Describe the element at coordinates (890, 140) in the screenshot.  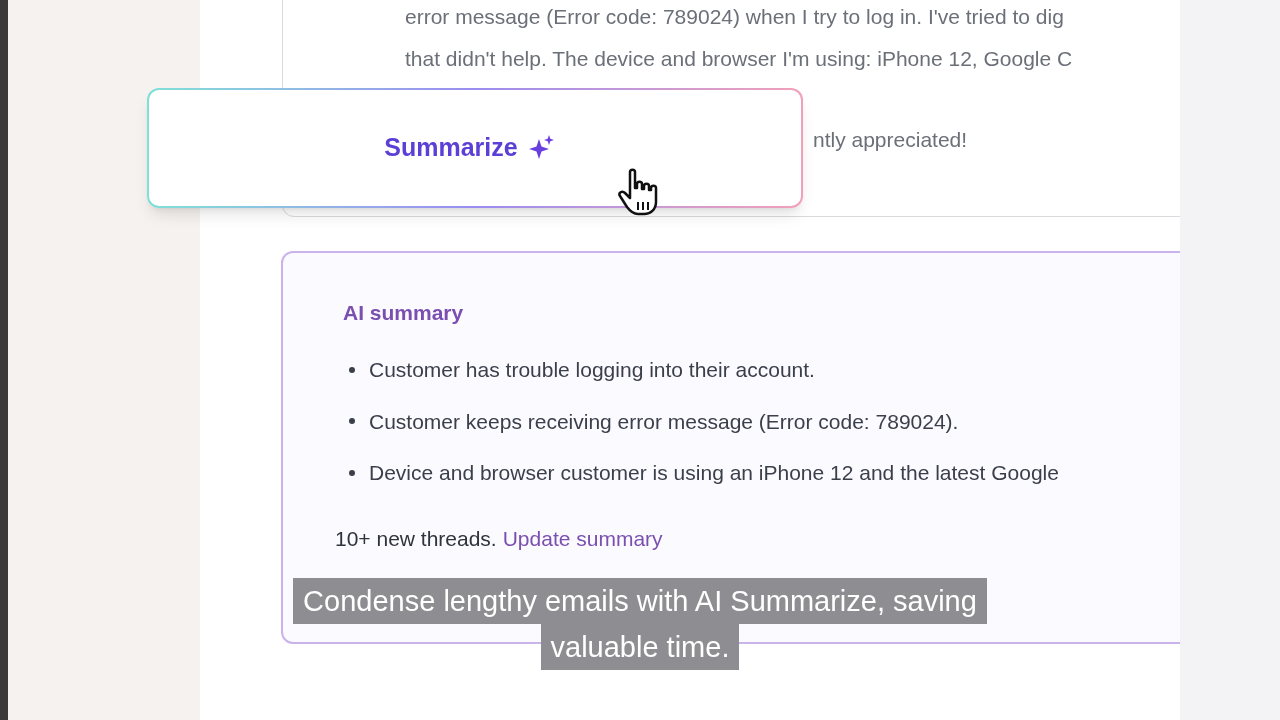
I see `email-text-line: ntly appreciated!` at that location.